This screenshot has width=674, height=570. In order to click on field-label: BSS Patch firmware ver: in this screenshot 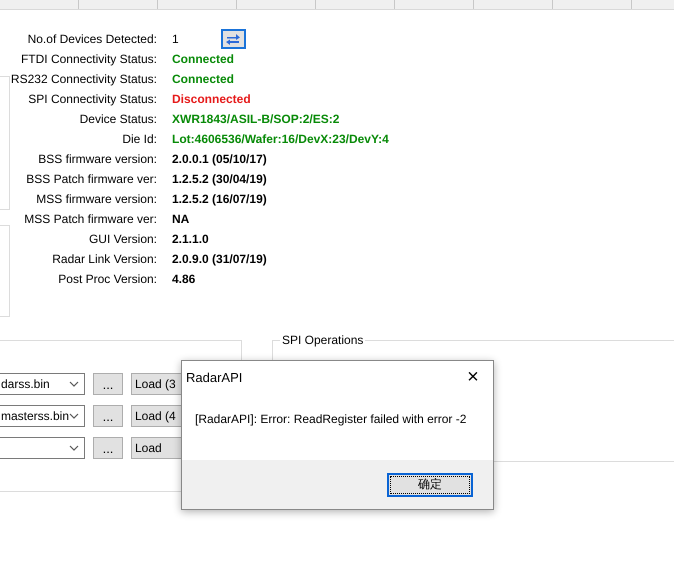, I will do `click(91, 179)`.